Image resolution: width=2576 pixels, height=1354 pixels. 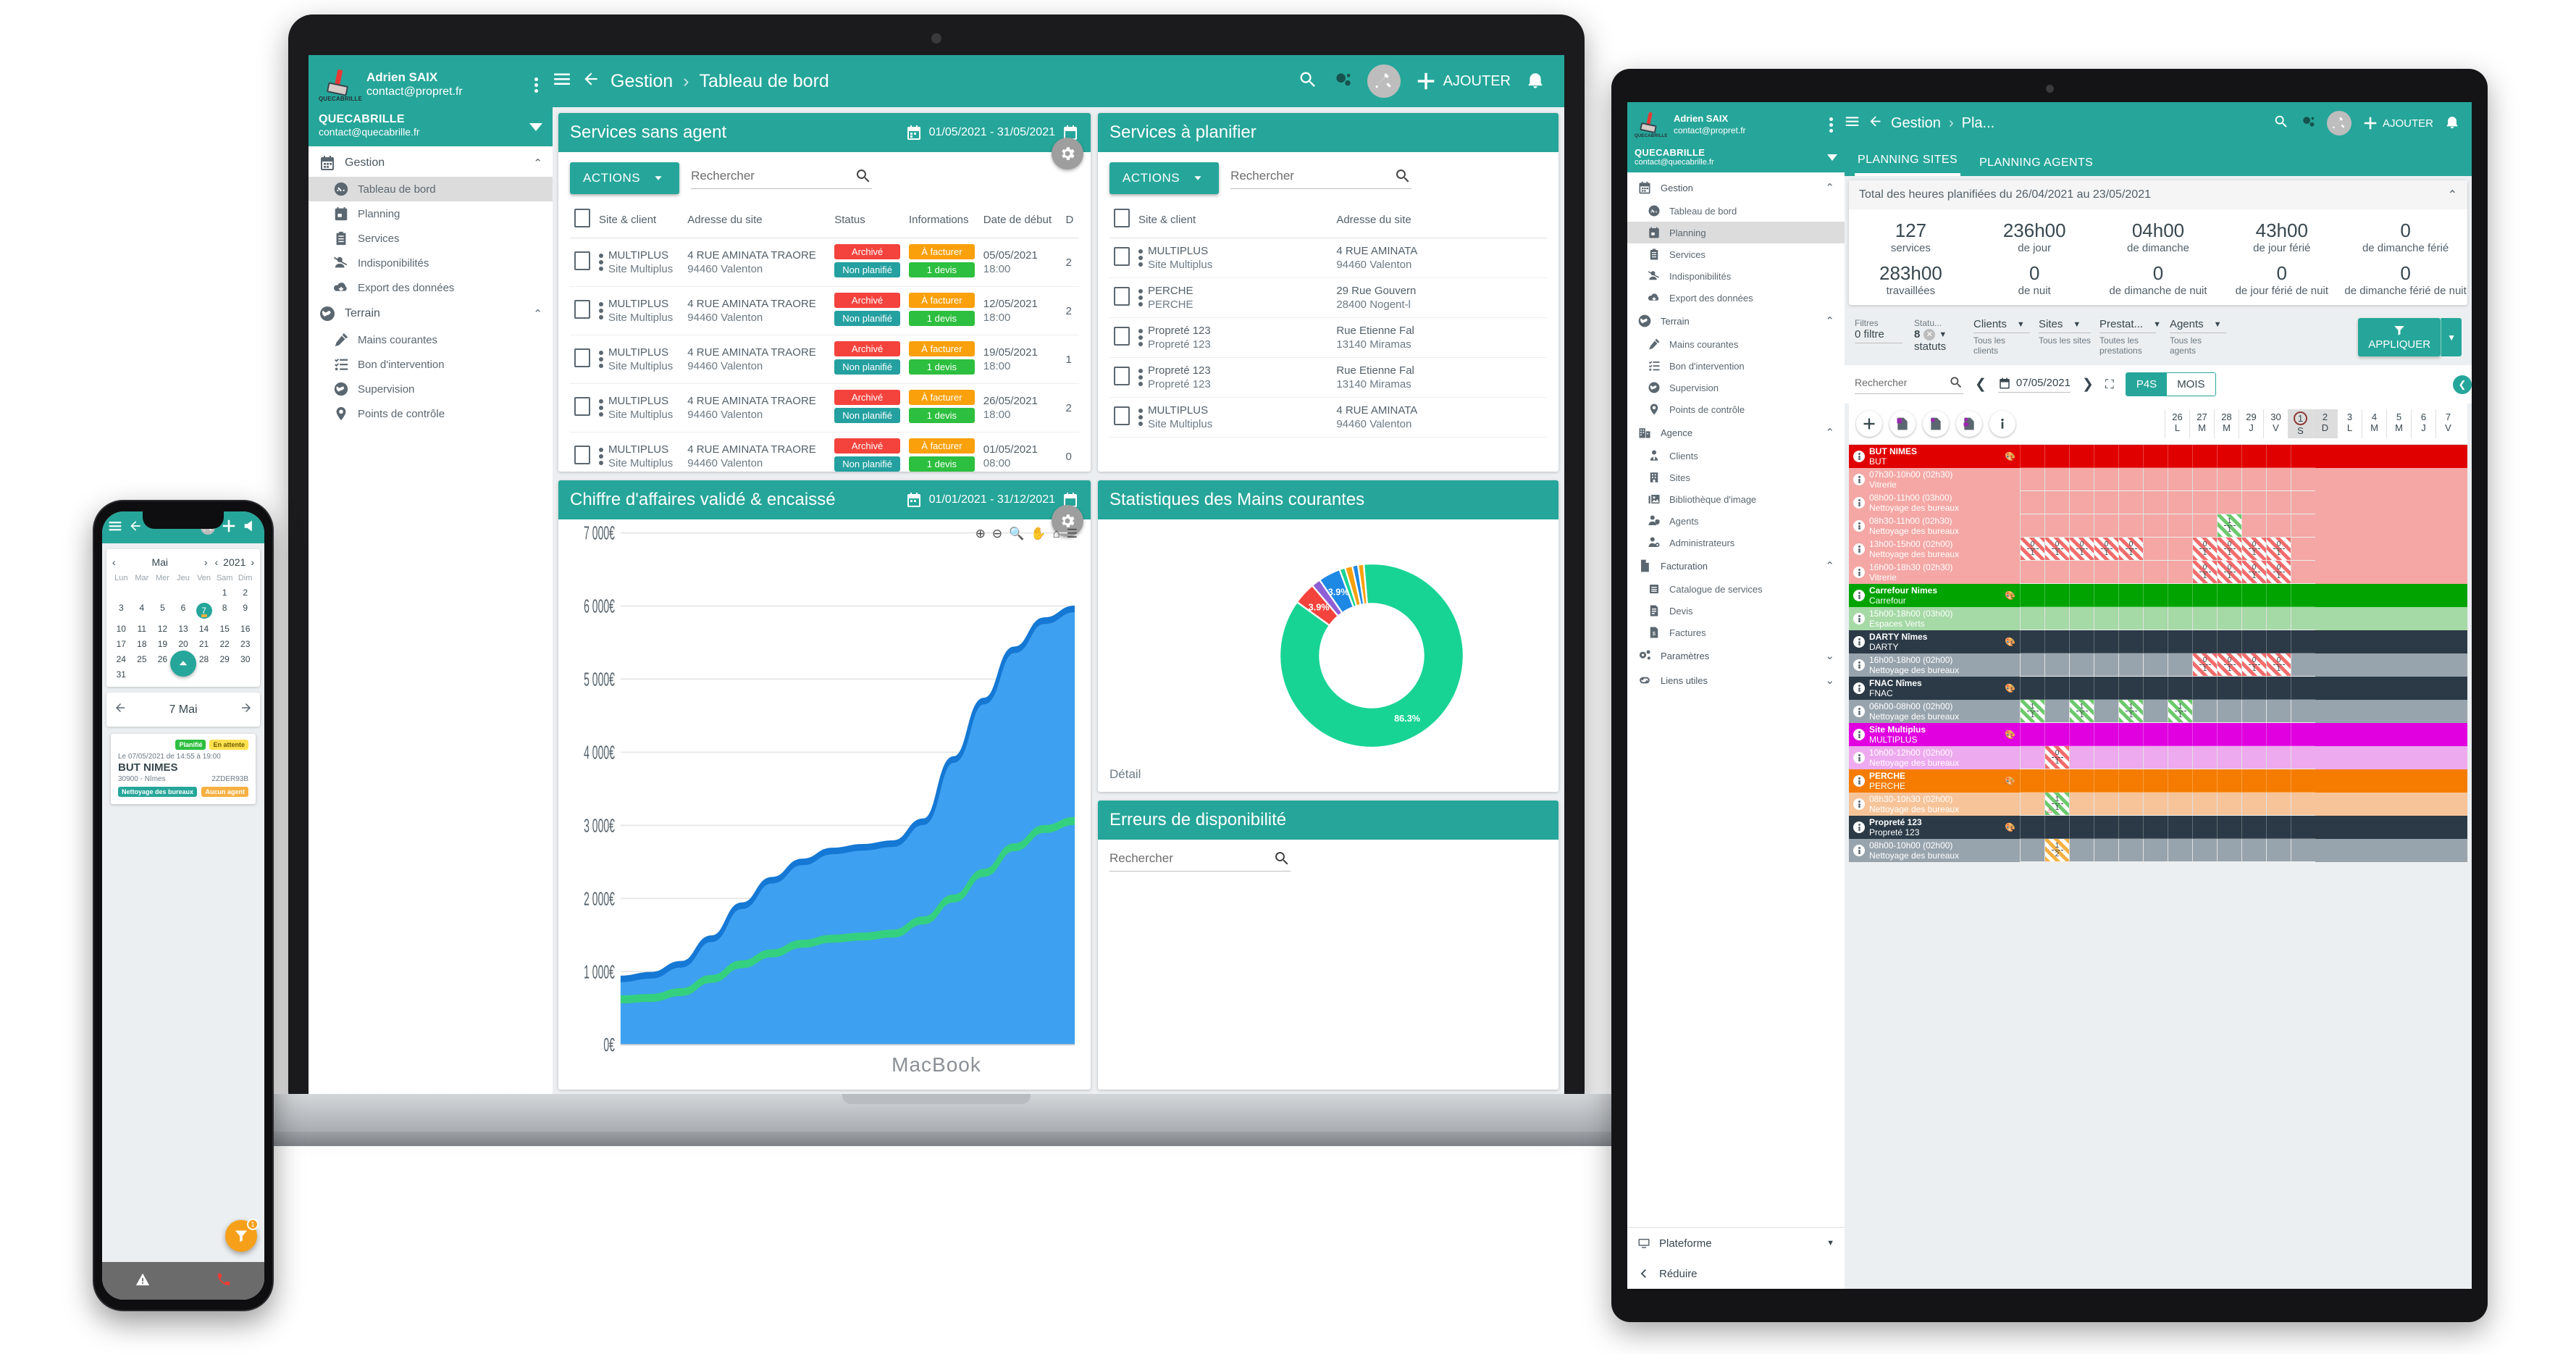 What do you see at coordinates (2180, 711) in the screenshot?
I see `planning-cell-filled: 11` at bounding box center [2180, 711].